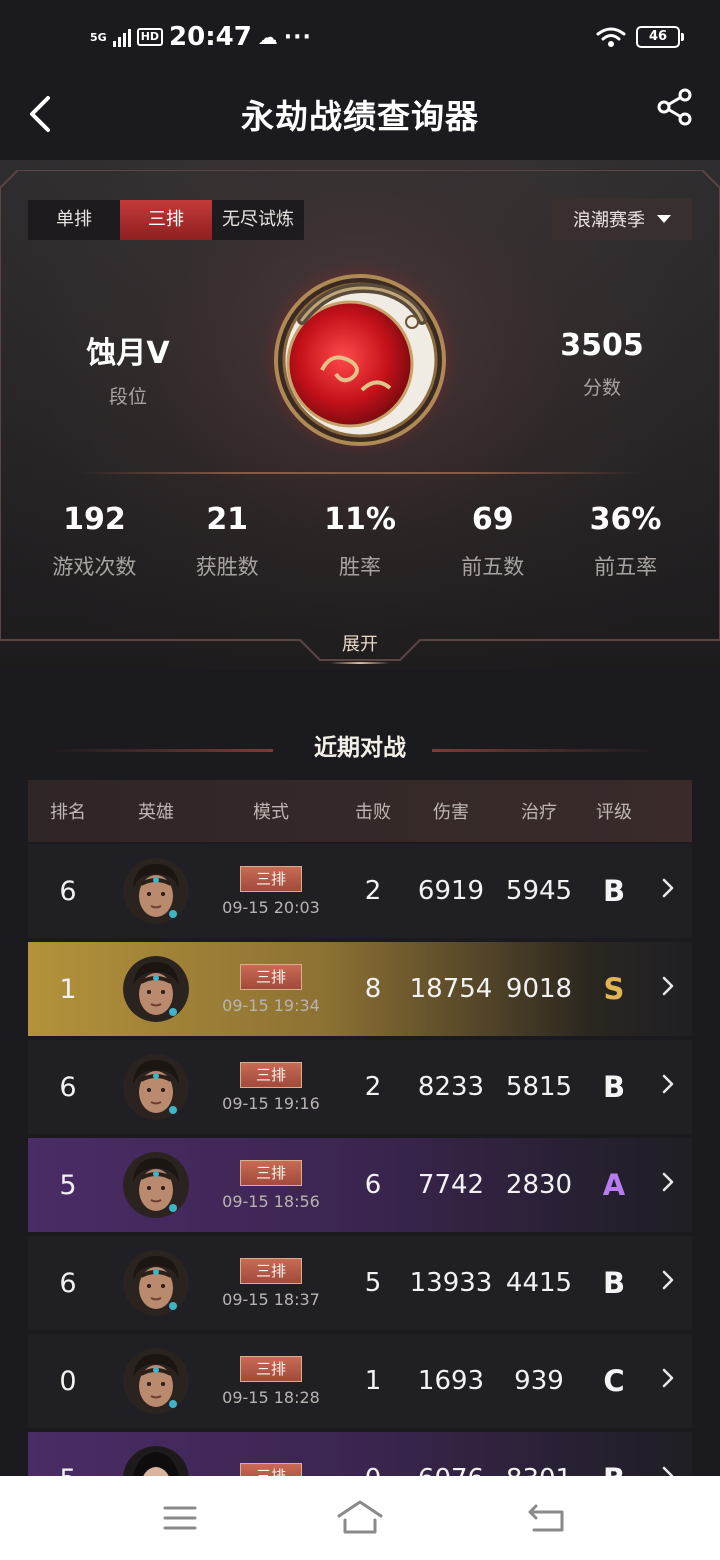  I want to click on status-left: 5G HD 20:47 ☁ ···, so click(201, 37).